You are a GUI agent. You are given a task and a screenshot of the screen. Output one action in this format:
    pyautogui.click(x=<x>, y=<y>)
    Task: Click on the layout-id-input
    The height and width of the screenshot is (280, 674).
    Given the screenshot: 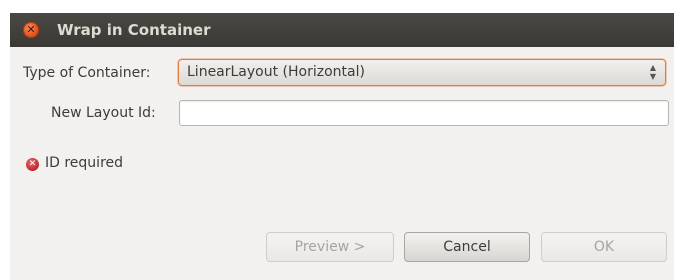 What is the action you would take?
    pyautogui.click(x=424, y=113)
    